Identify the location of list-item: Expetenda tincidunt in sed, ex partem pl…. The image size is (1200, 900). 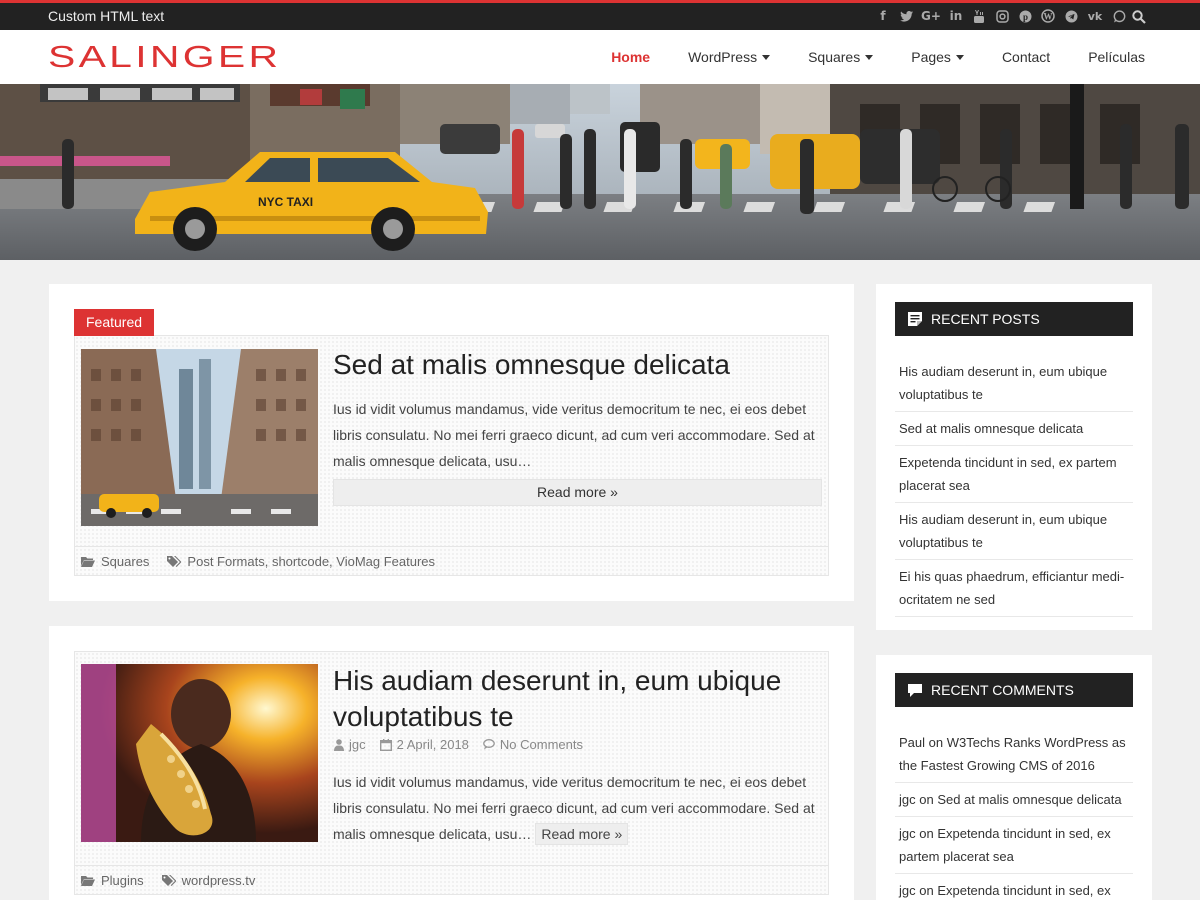
(1014, 474).